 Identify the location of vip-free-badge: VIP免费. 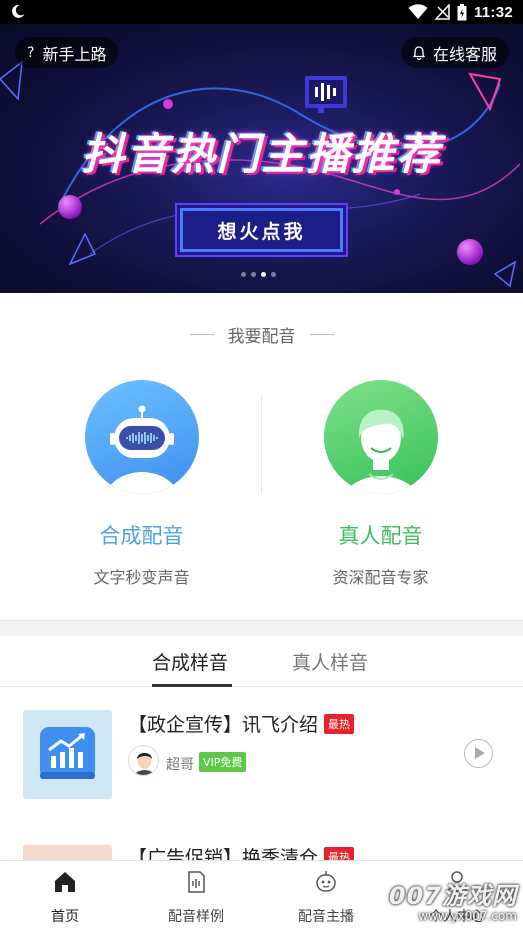
(223, 762).